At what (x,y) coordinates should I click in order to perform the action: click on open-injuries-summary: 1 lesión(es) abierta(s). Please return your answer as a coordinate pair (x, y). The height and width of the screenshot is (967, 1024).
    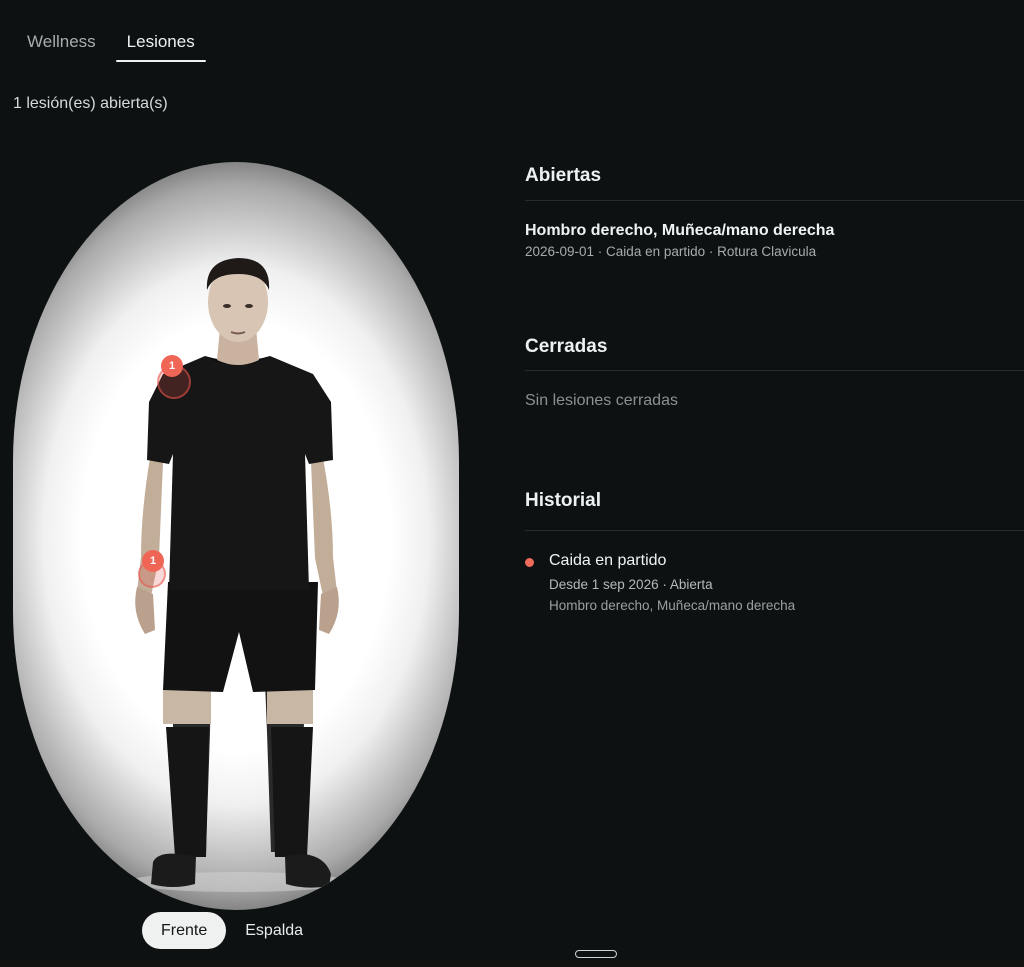
    Looking at the image, I should click on (90, 103).